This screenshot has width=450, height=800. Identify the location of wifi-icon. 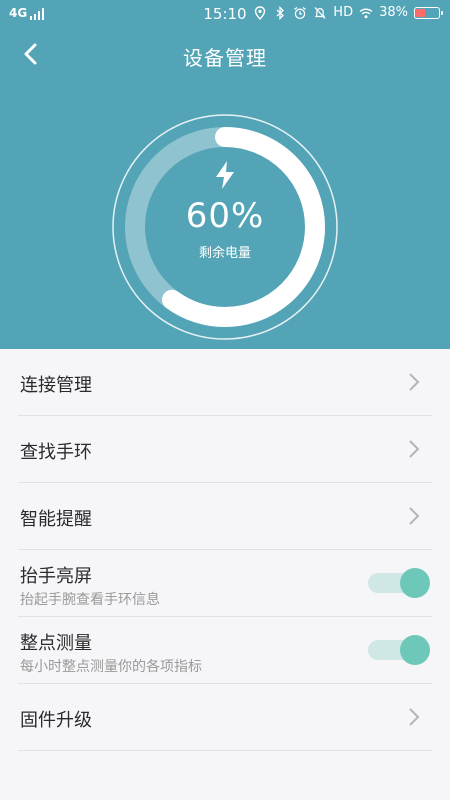
(366, 13).